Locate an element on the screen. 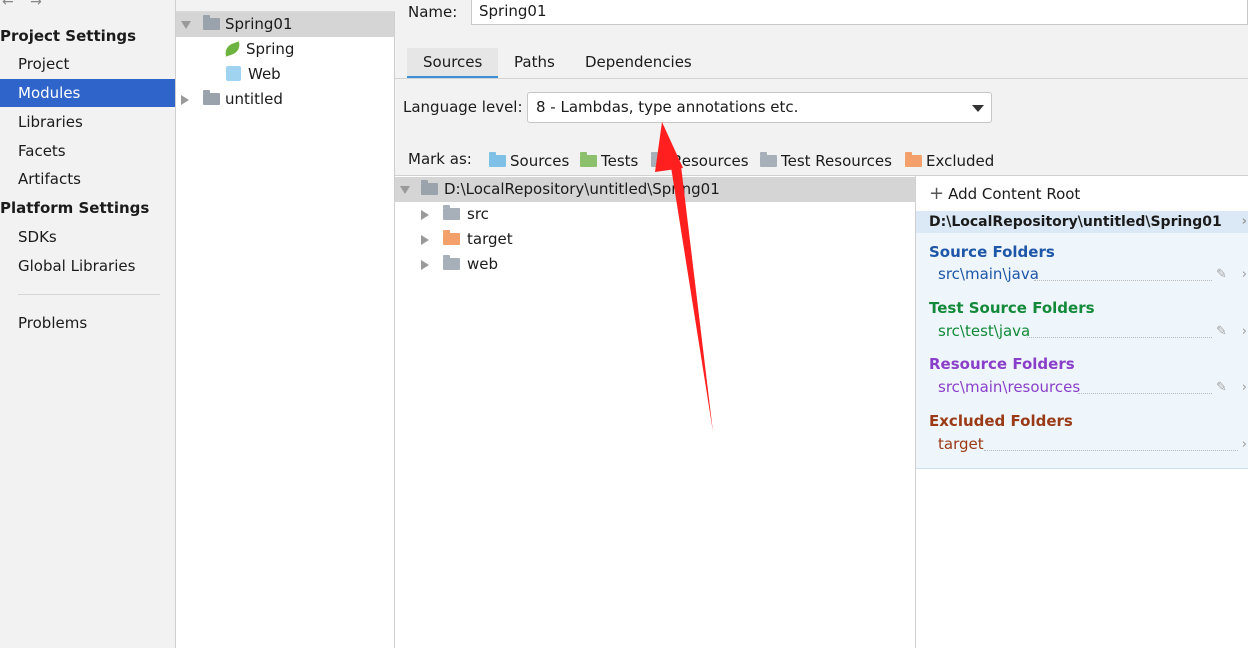 Image resolution: width=1248 pixels, height=648 pixels. module-name: untitled is located at coordinates (254, 99).